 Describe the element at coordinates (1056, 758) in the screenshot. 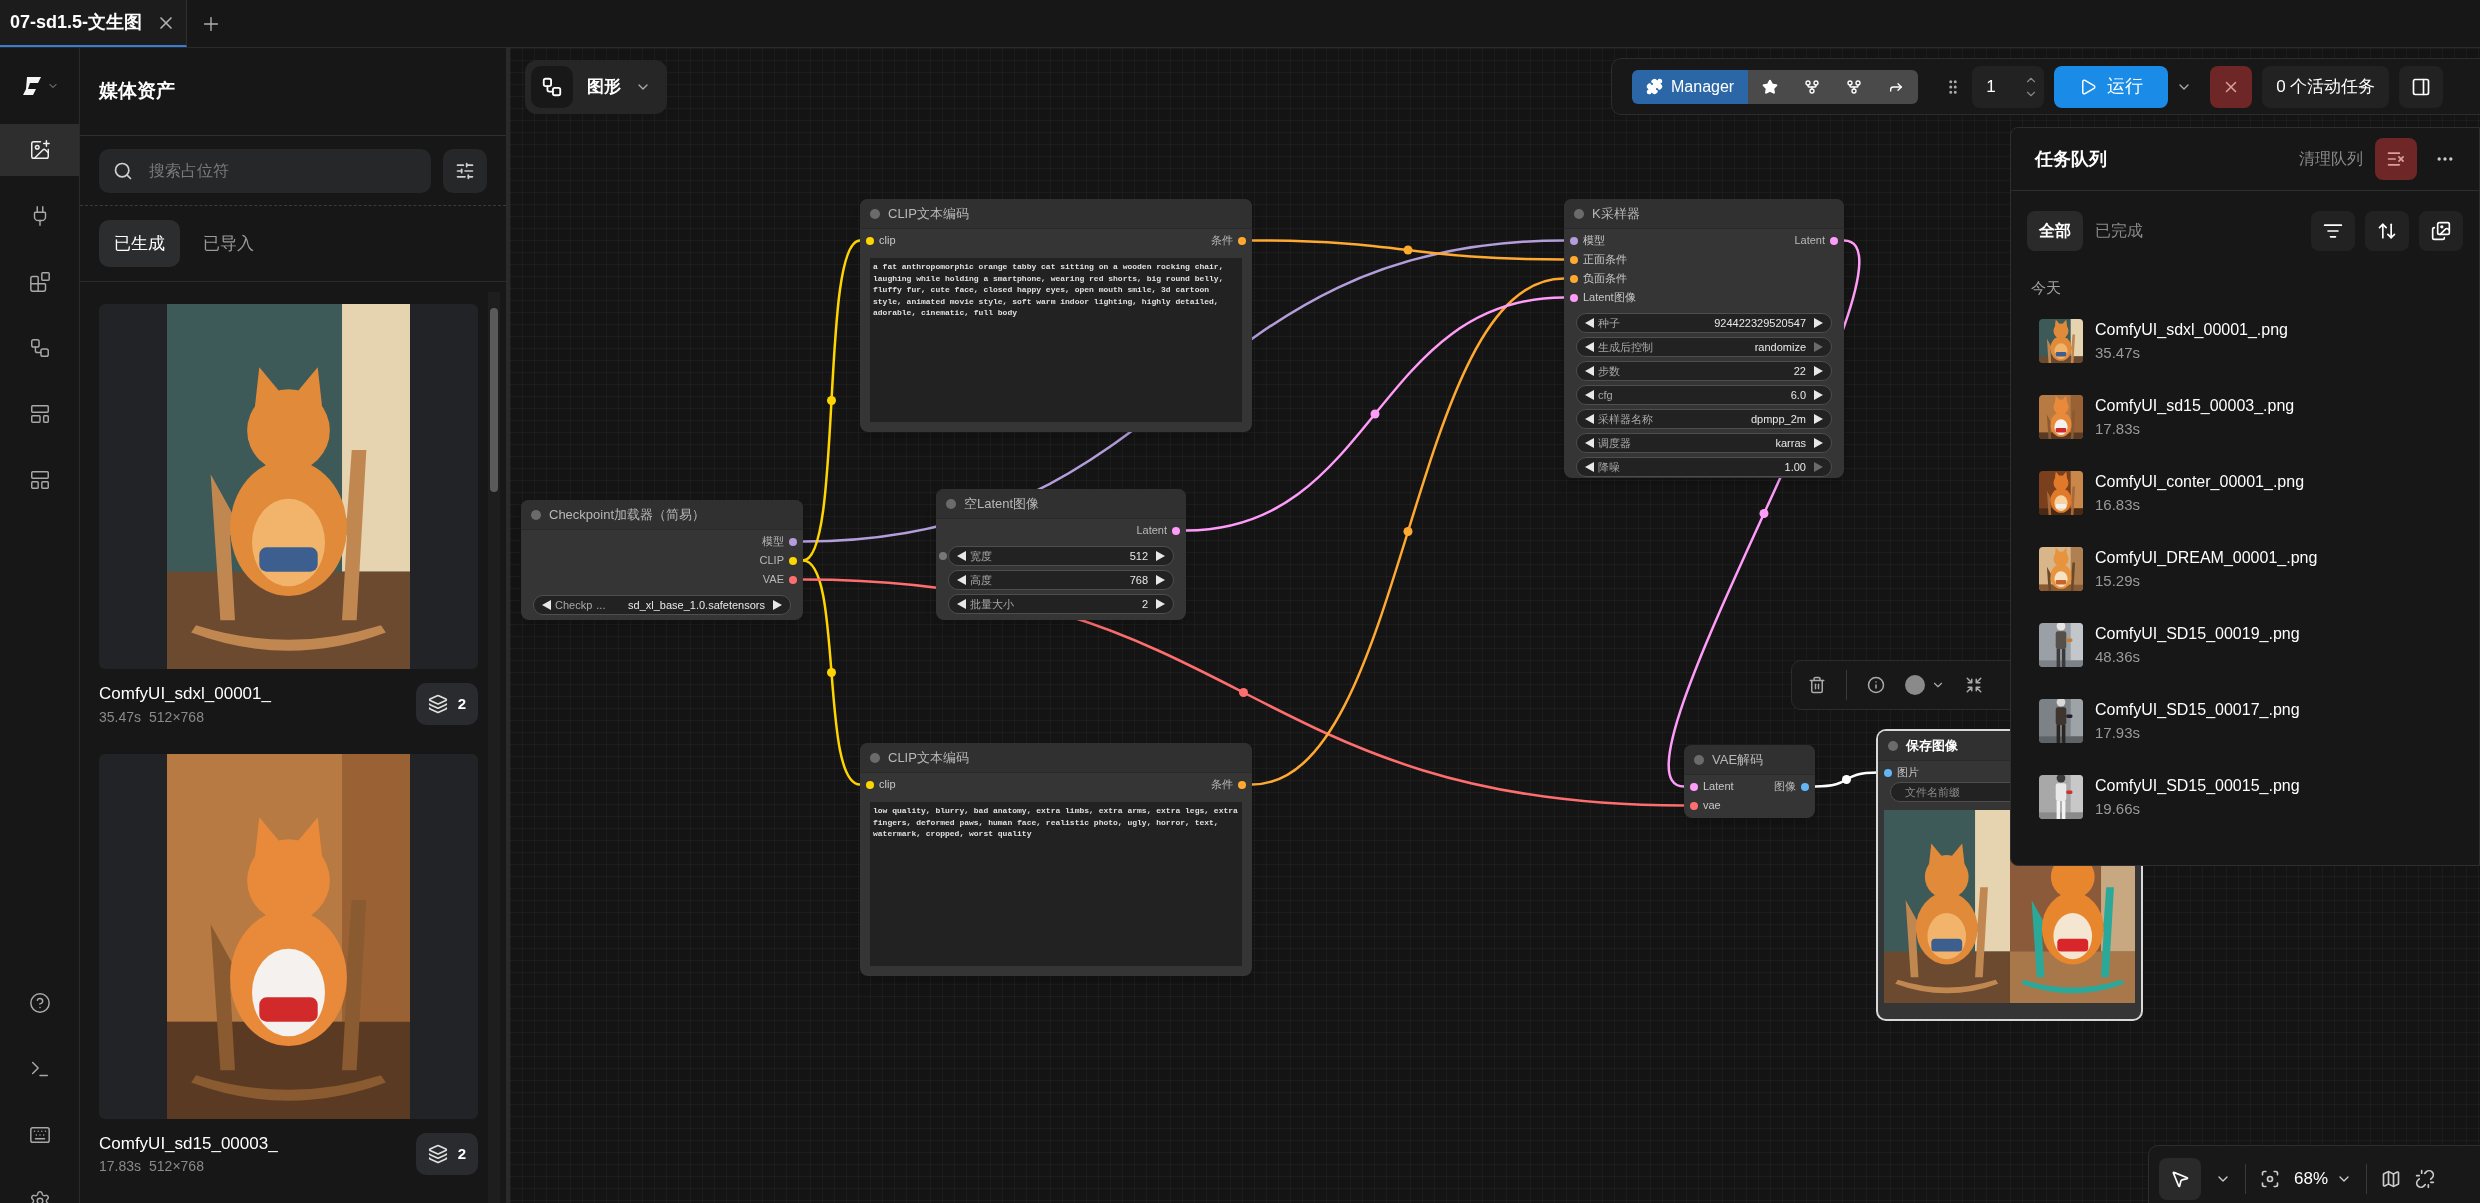

I see `node-header: CLIP文本编码` at that location.